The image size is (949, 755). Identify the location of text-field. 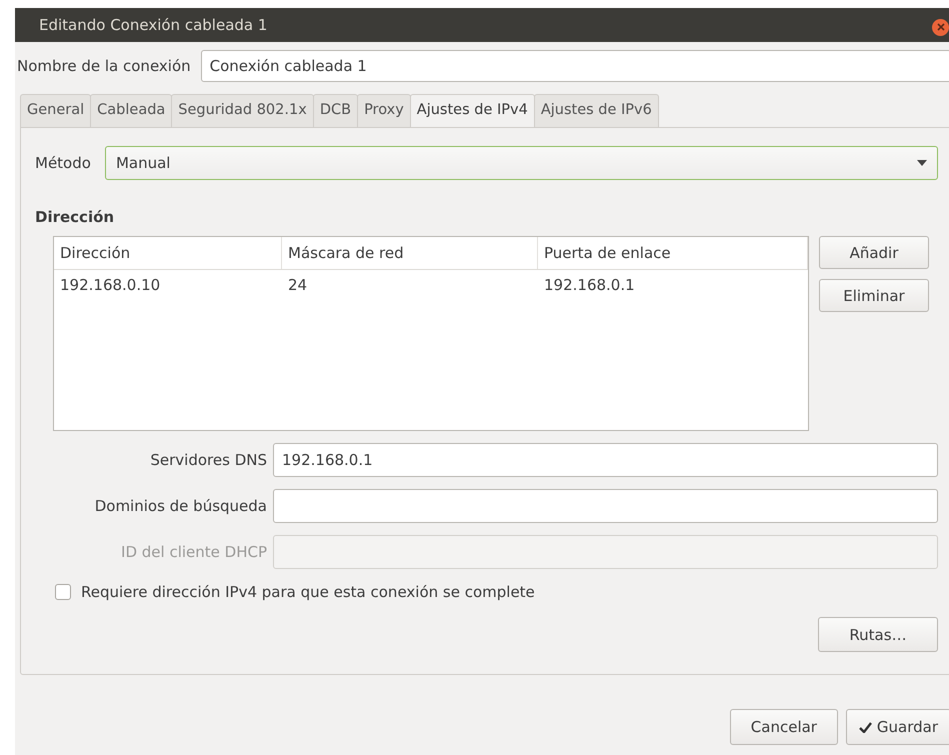
(605, 506).